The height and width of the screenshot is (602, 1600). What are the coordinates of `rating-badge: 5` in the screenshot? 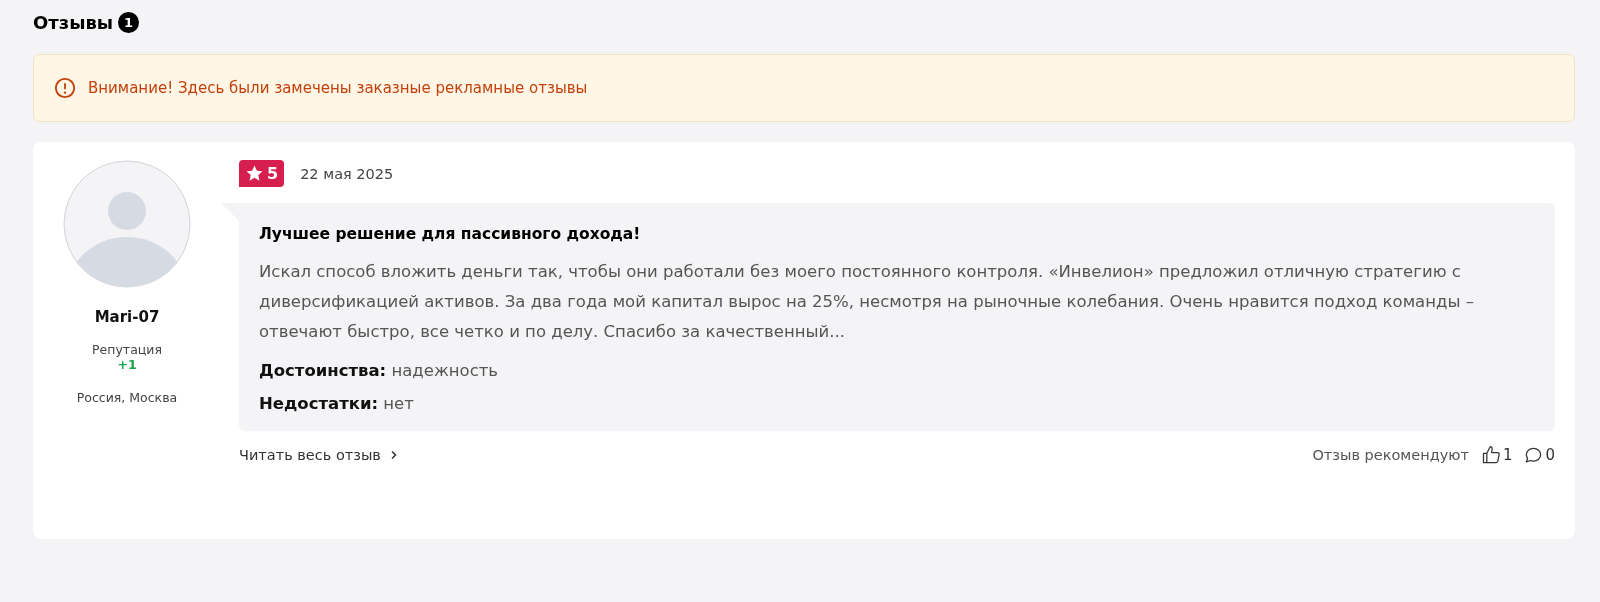 It's located at (262, 173).